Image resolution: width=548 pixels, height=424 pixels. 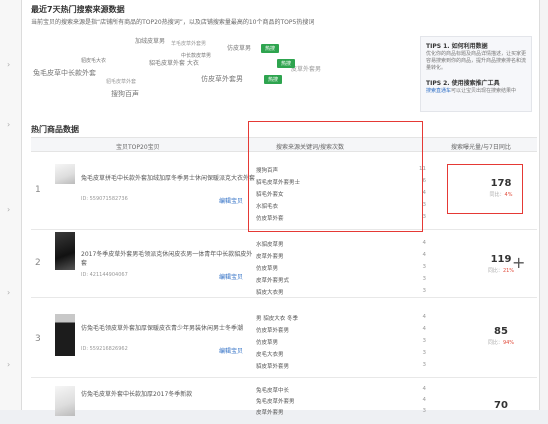 I want to click on product-id: ID: 421144904067, so click(x=104, y=275).